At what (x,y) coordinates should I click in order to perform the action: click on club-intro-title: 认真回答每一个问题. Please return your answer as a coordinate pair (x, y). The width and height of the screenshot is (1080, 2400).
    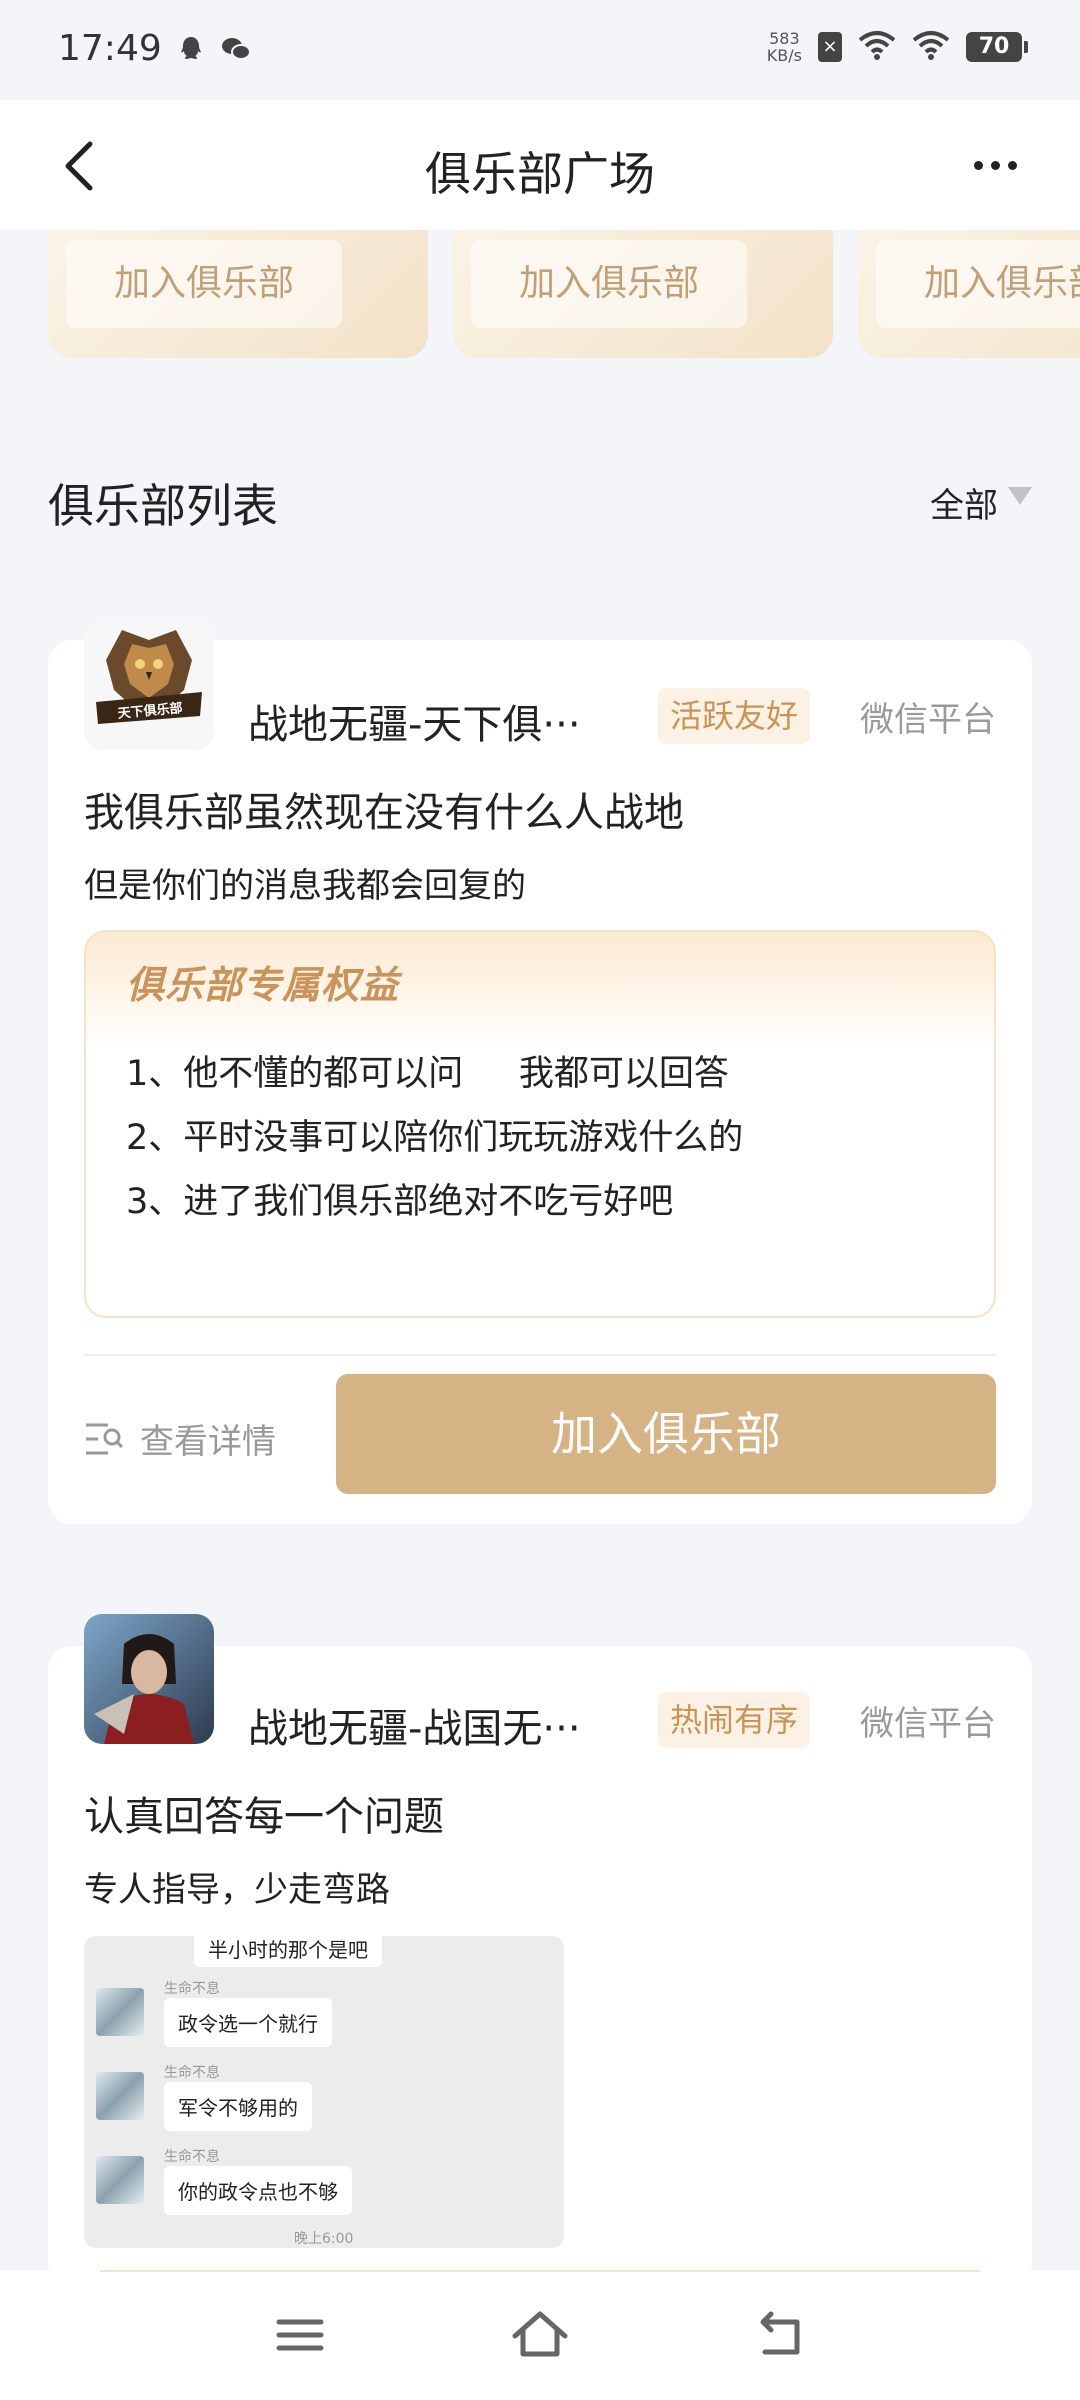
    Looking at the image, I should click on (264, 1817).